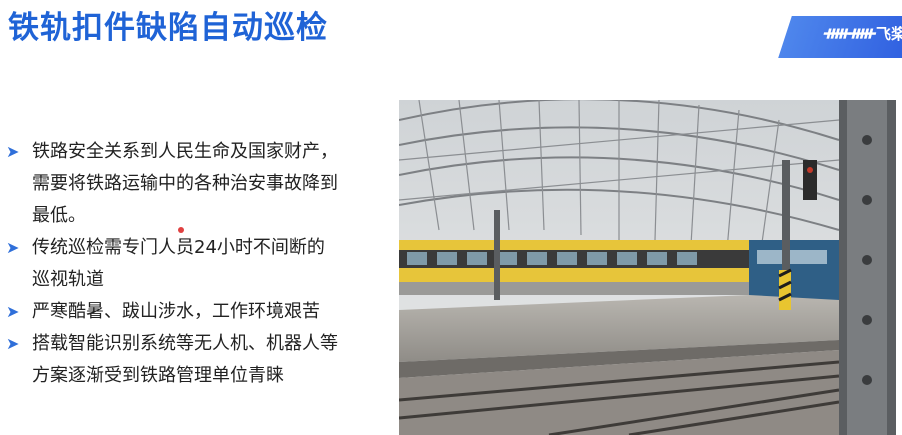  Describe the element at coordinates (176, 311) in the screenshot. I see `bullet-line: 严寒酷暑、跋山涉水，工作环境艰苦` at that location.